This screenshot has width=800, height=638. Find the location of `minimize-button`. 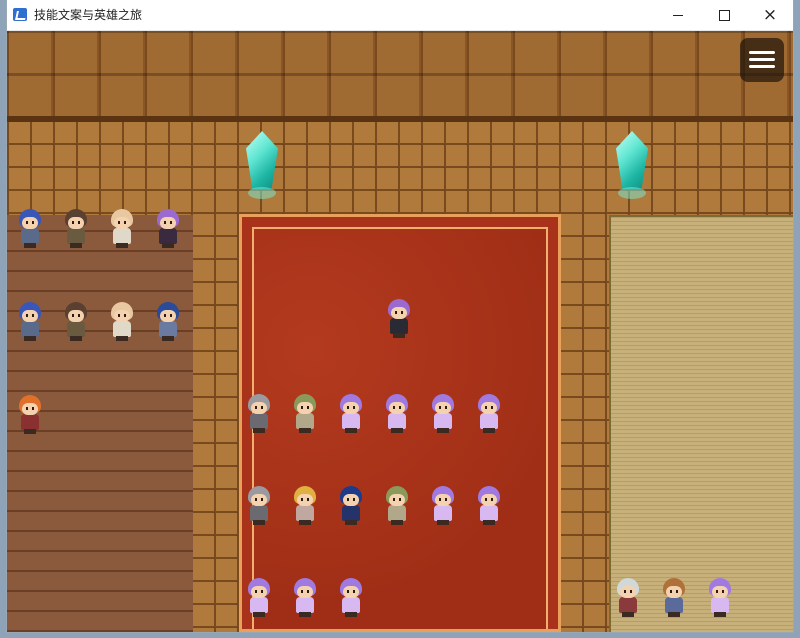

minimize-button is located at coordinates (678, 15).